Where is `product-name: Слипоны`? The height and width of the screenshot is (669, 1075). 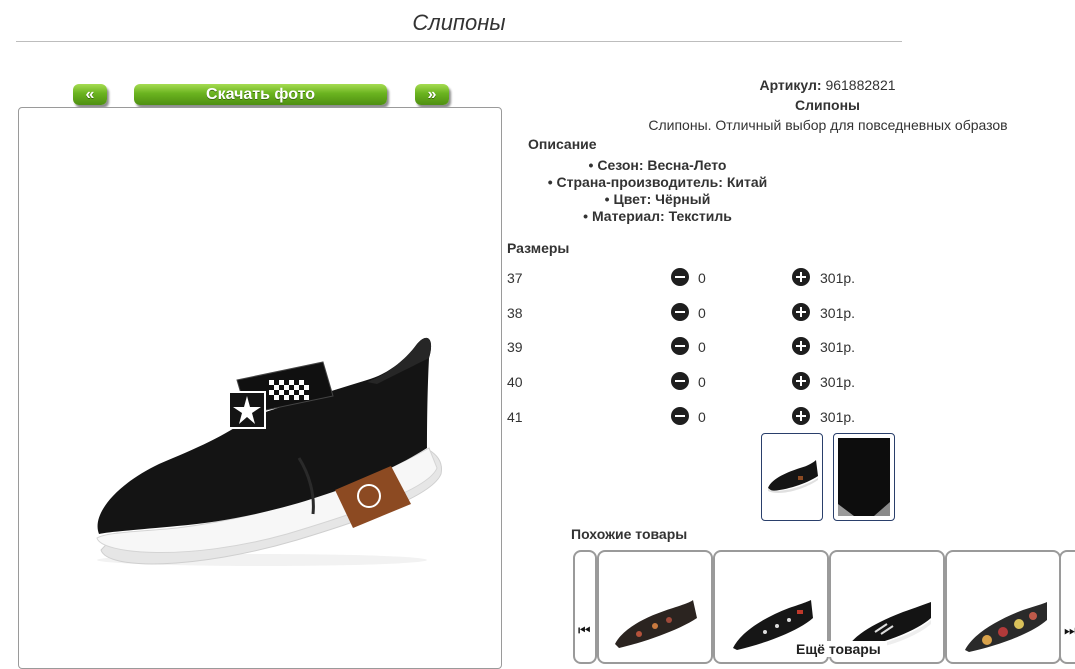 product-name: Слипоны is located at coordinates (827, 105).